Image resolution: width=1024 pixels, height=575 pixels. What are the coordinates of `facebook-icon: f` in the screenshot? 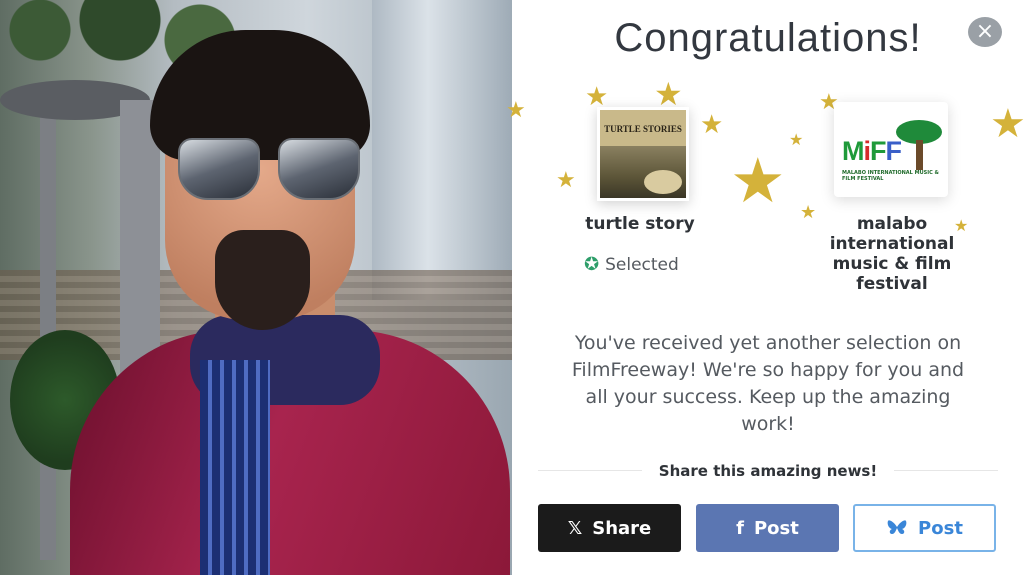 It's located at (740, 528).